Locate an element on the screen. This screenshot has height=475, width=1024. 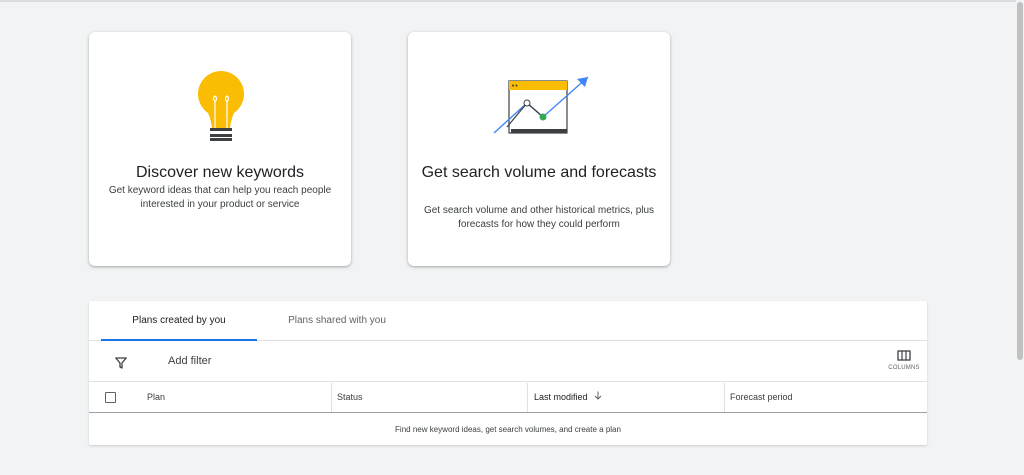
column-header-label: Forecast period is located at coordinates (761, 397).